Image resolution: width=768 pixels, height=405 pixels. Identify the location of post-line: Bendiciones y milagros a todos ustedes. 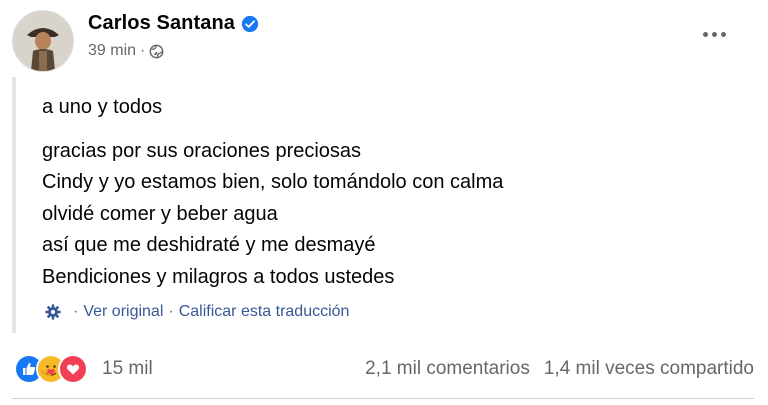
(218, 276).